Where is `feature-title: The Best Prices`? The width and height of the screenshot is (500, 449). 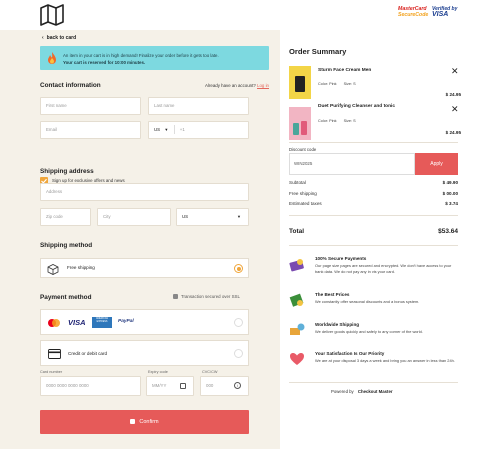 feature-title: The Best Prices is located at coordinates (332, 294).